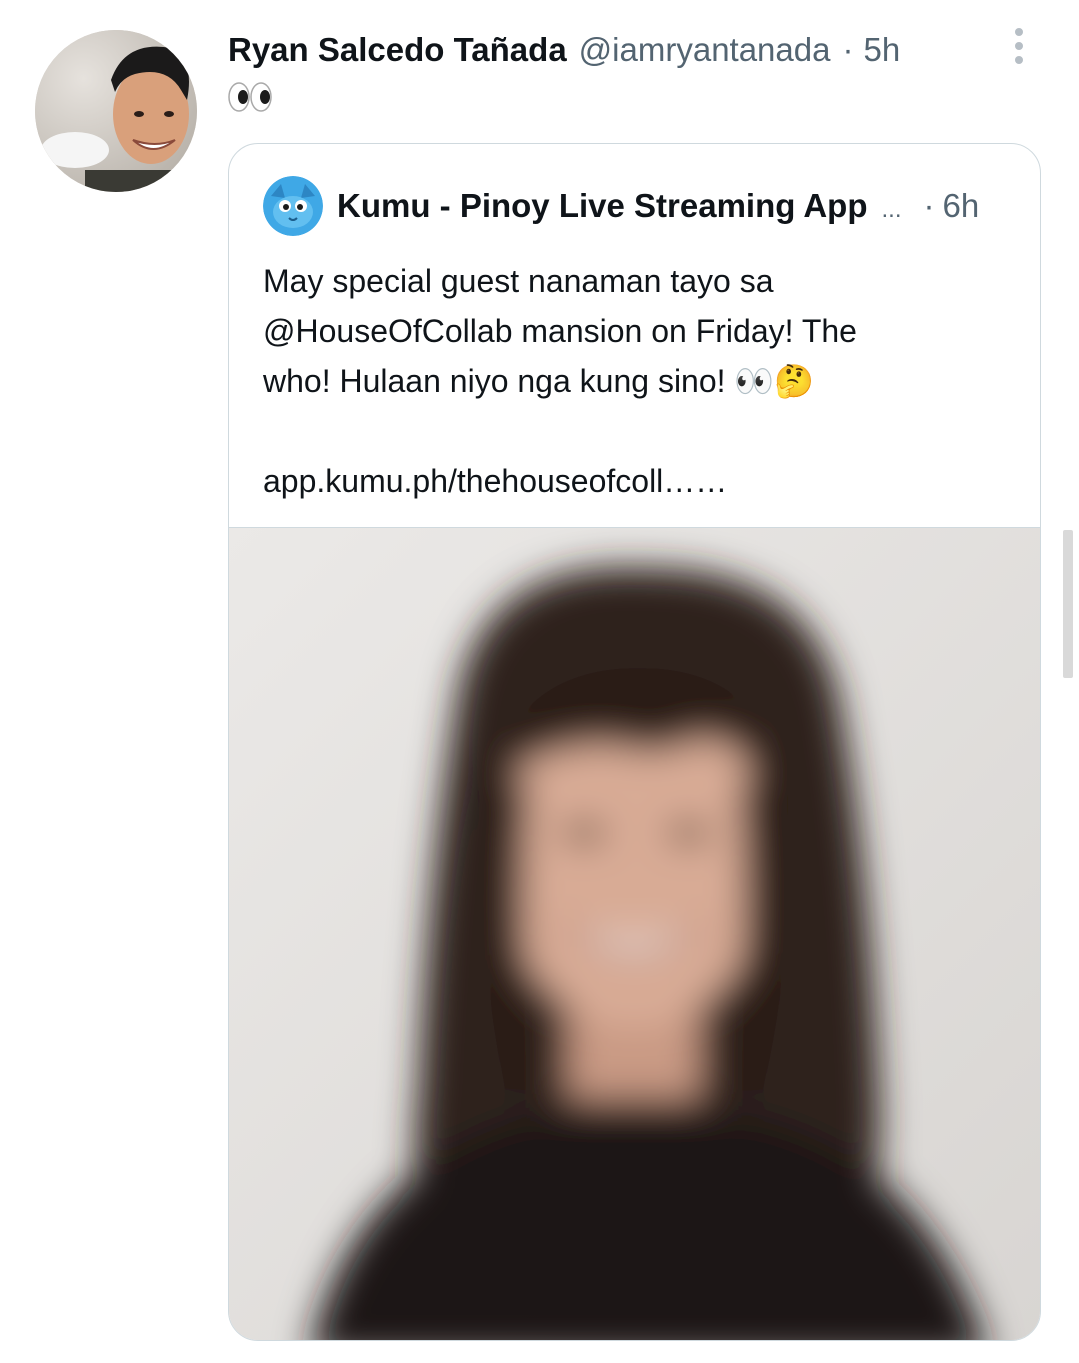  I want to click on quoted-tweet-time: 6h, so click(961, 206).